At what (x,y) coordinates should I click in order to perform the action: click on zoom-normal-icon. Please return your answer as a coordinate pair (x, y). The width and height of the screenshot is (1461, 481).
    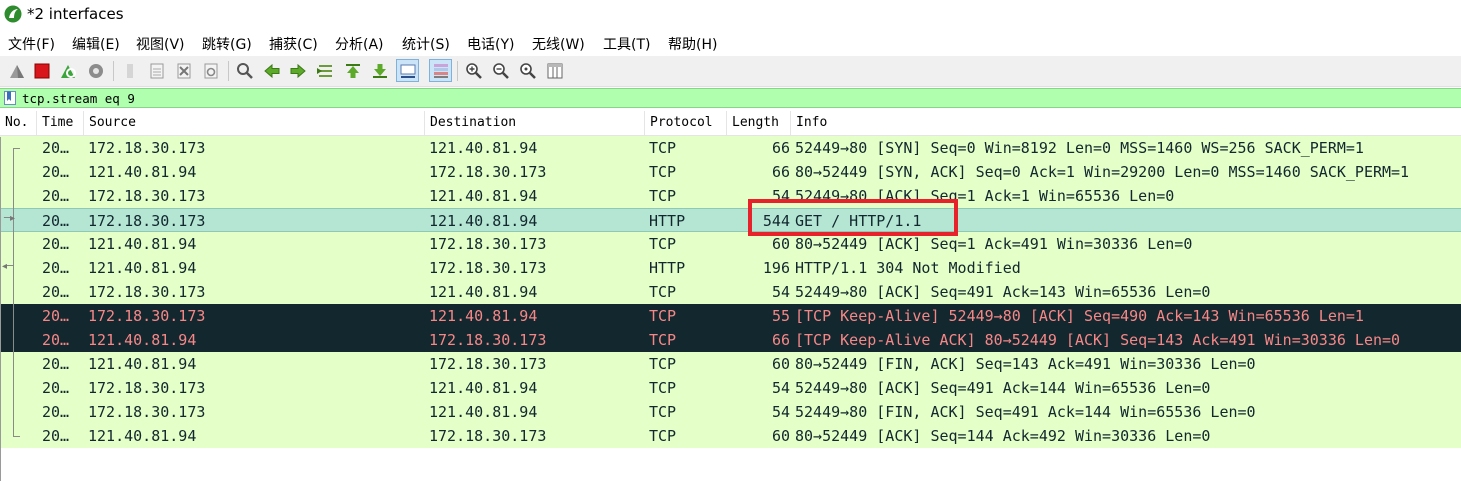
    Looking at the image, I should click on (527, 70).